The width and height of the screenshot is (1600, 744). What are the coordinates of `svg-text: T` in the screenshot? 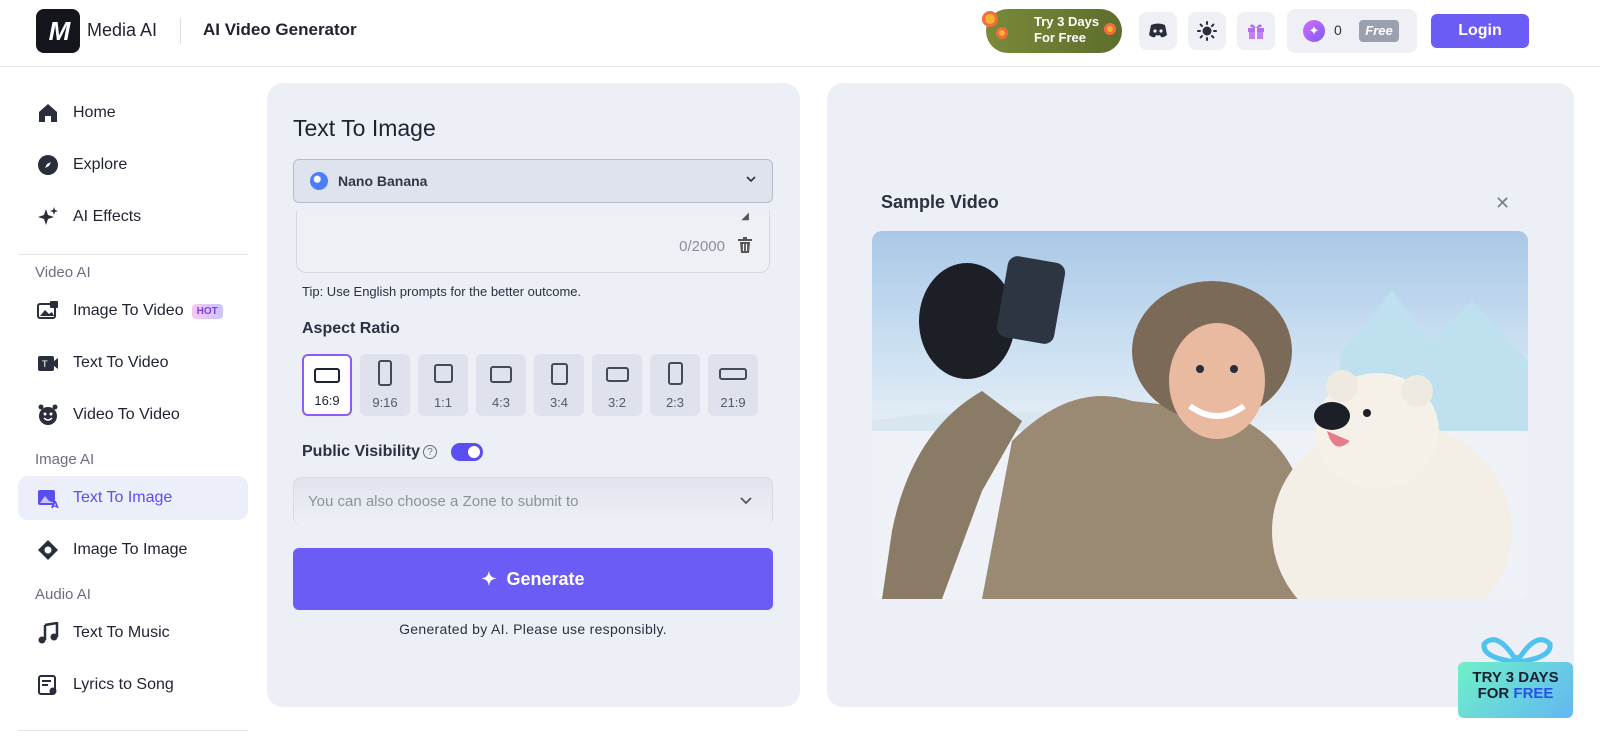 It's located at (44, 365).